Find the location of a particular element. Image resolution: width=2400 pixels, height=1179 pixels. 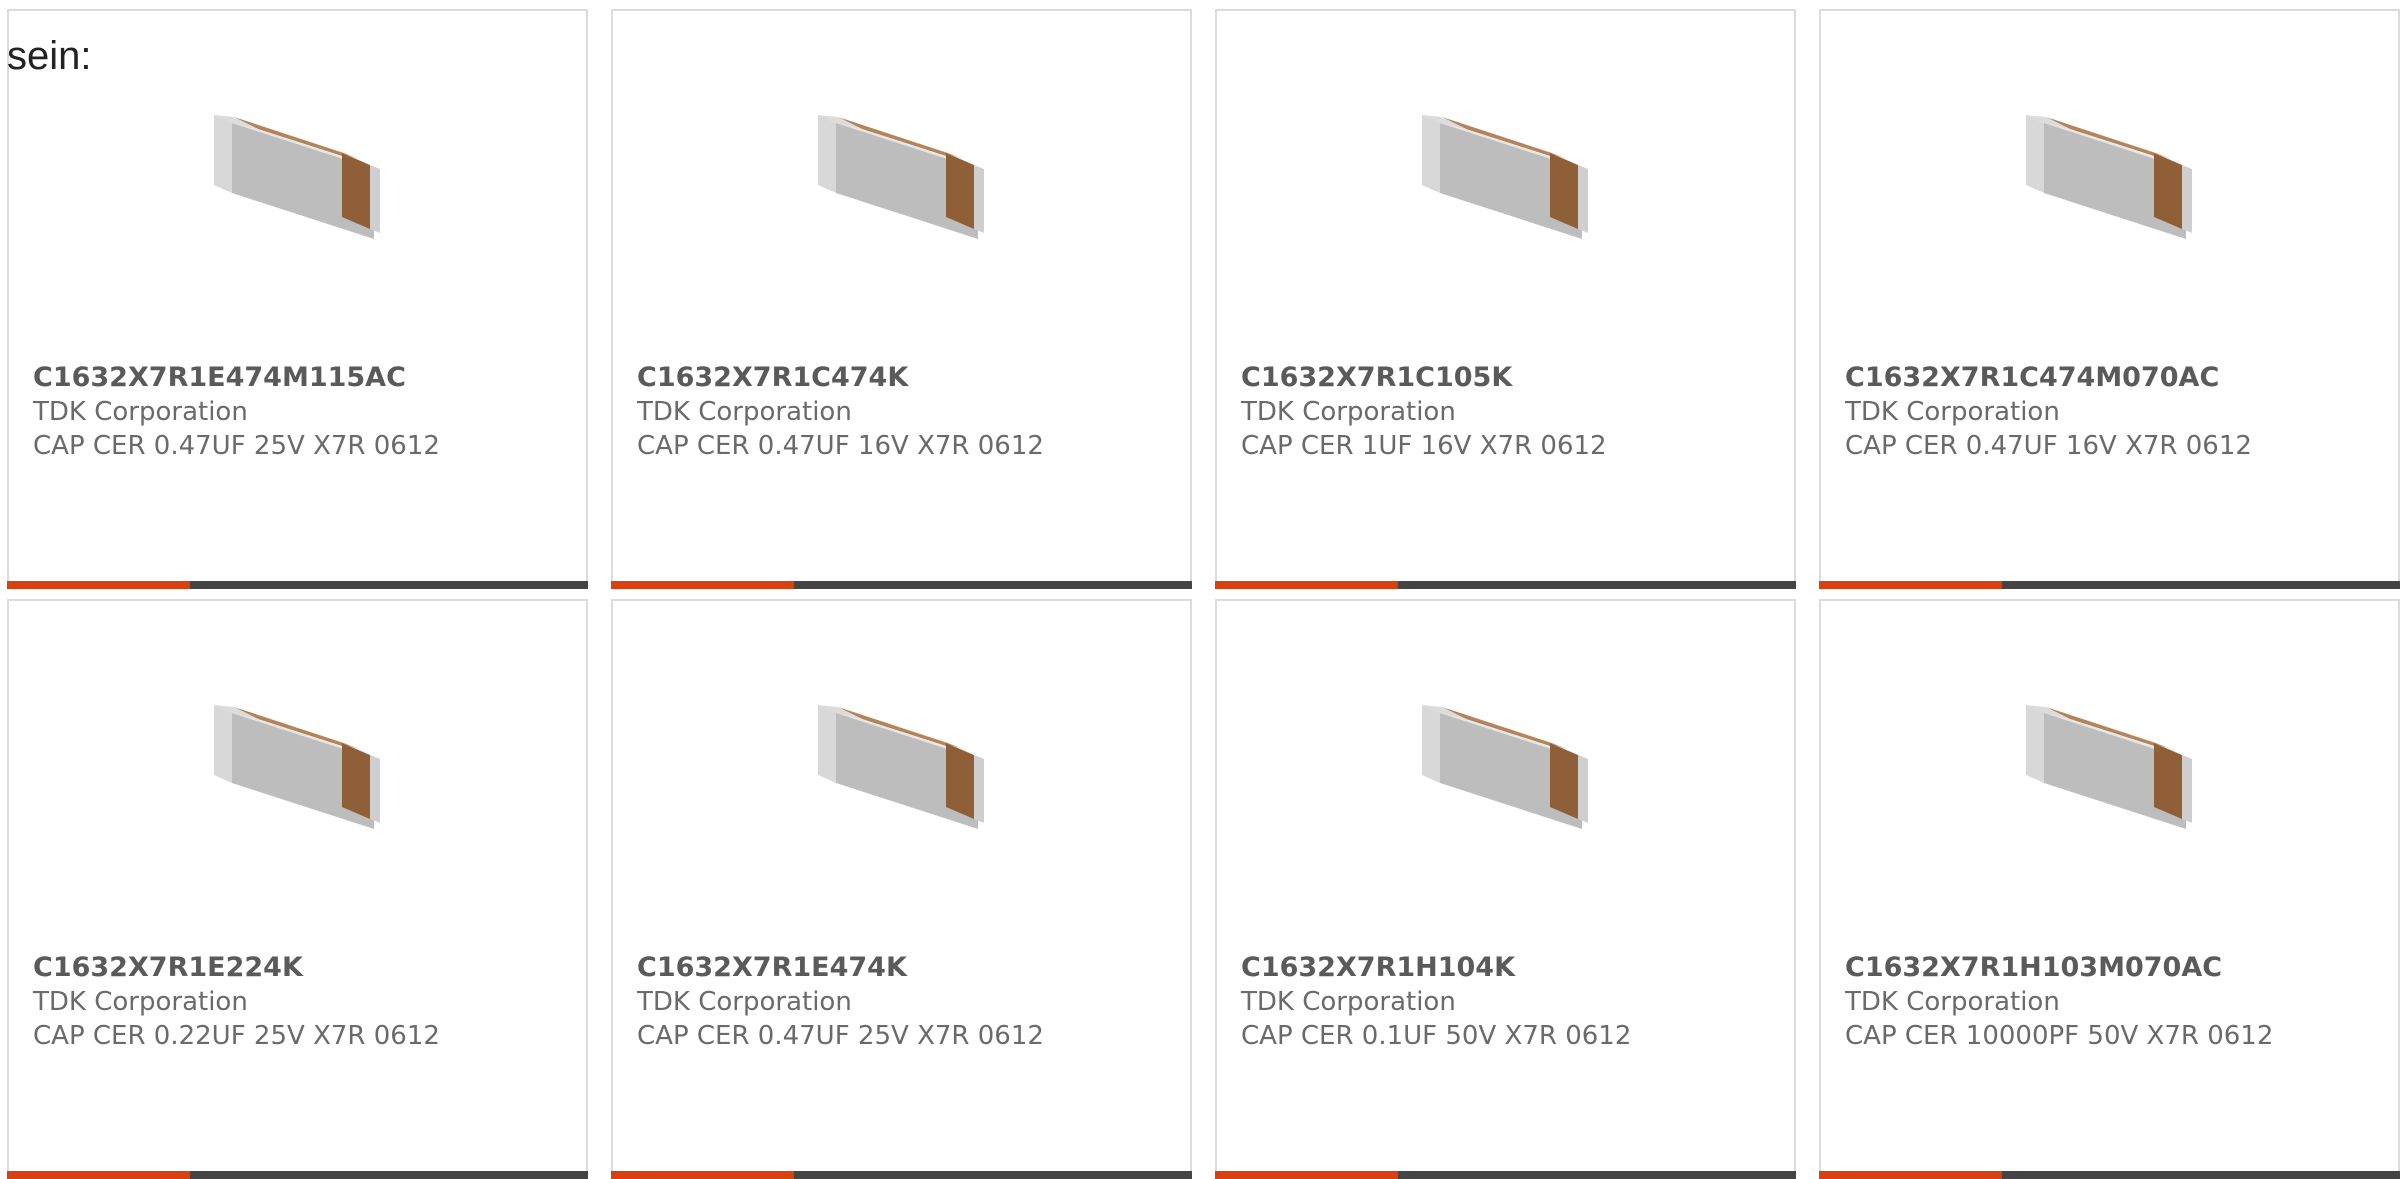

part-number: C1632X7R1H104K is located at coordinates (1378, 967).